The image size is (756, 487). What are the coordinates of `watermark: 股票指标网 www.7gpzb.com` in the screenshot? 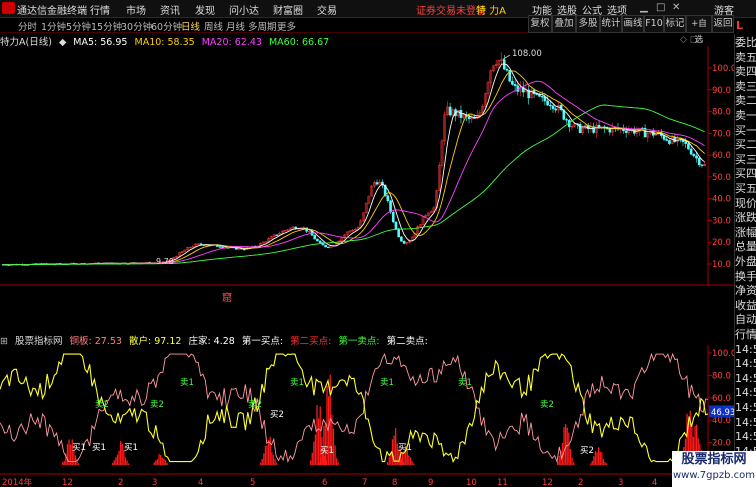 It's located at (714, 469).